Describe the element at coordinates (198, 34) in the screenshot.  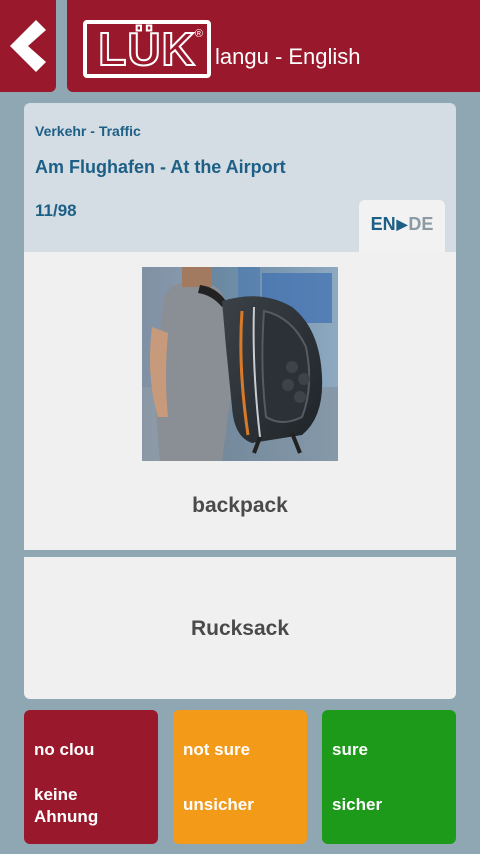
I see `registered-mark: ®` at that location.